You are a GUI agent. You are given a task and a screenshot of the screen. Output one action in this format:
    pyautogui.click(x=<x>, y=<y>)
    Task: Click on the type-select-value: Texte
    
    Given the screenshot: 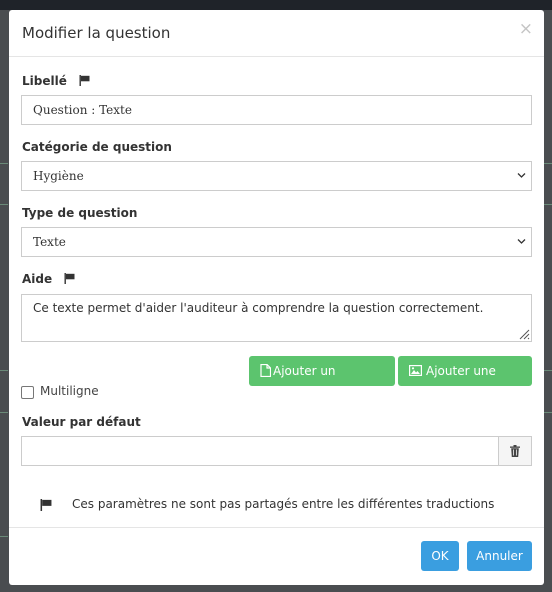 What is the action you would take?
    pyautogui.click(x=49, y=242)
    